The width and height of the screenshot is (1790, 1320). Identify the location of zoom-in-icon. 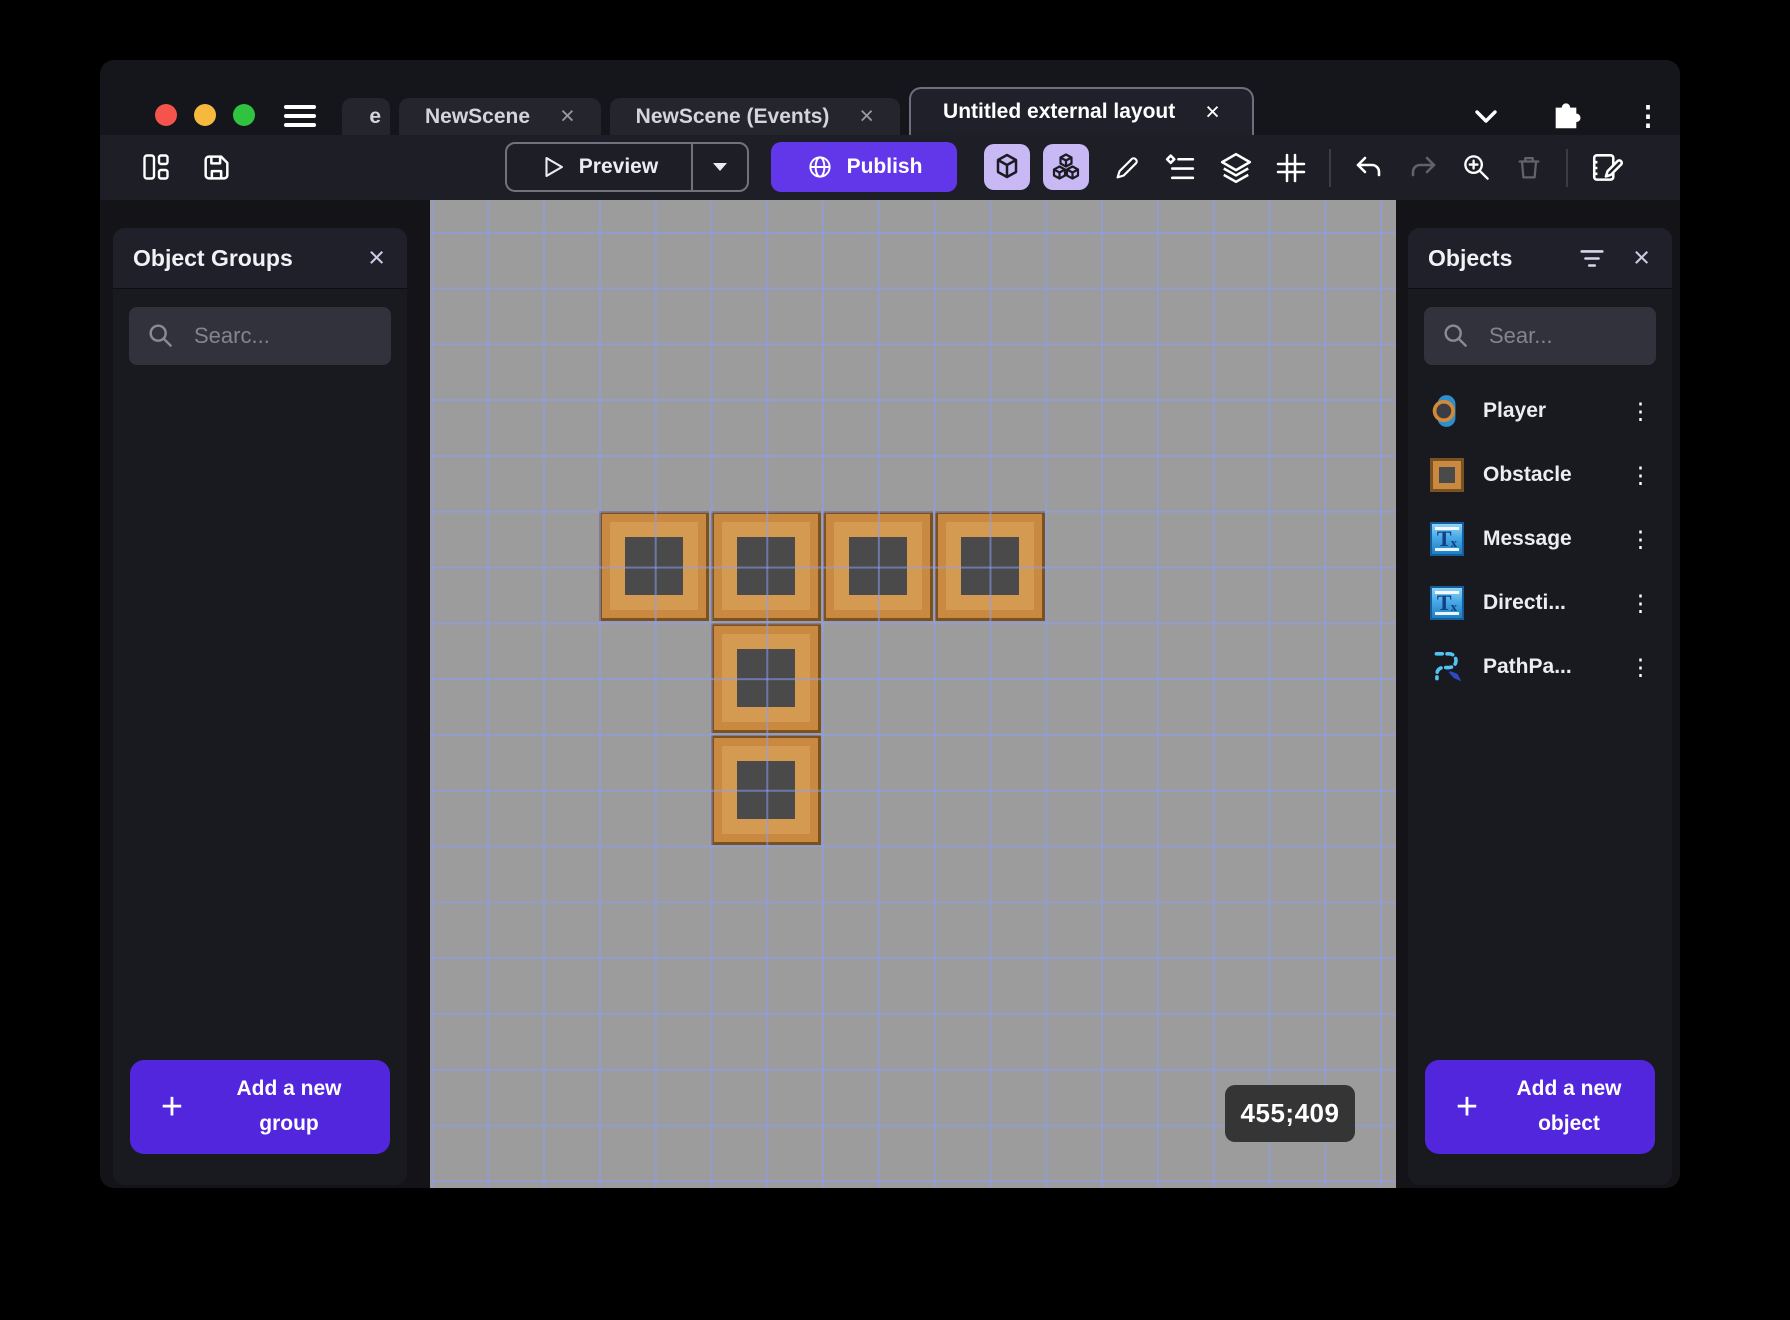
(1476, 167).